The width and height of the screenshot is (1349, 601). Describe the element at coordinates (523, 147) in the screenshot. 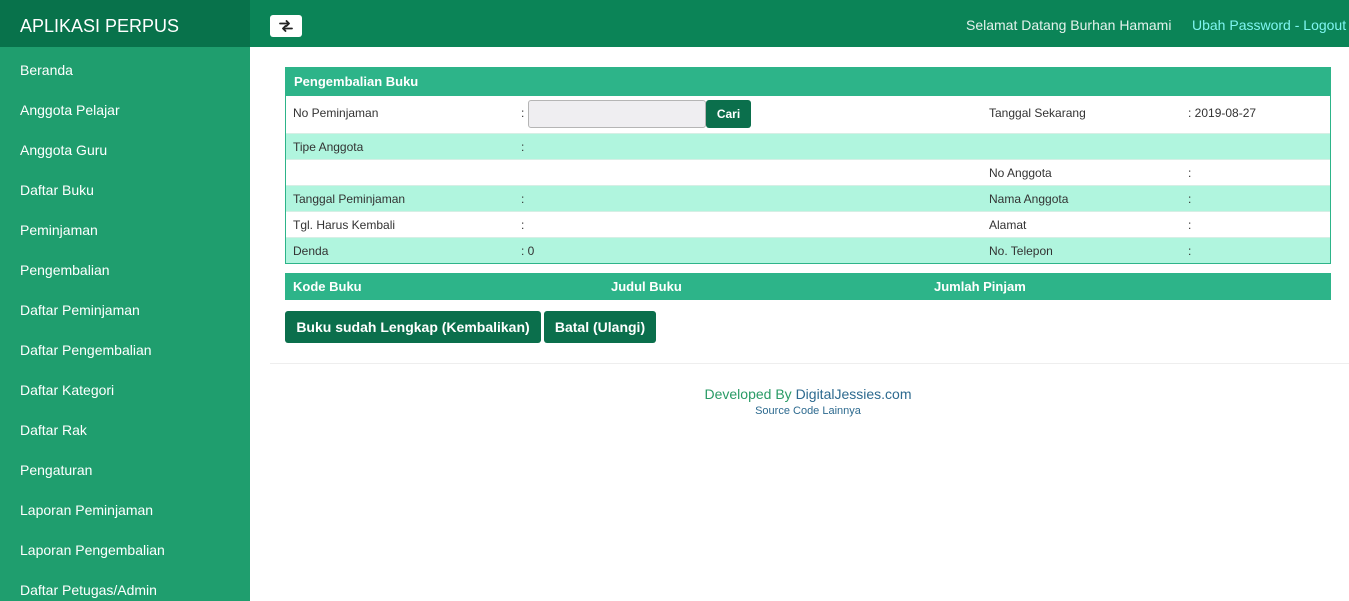

I see `member-type-colon: :` at that location.